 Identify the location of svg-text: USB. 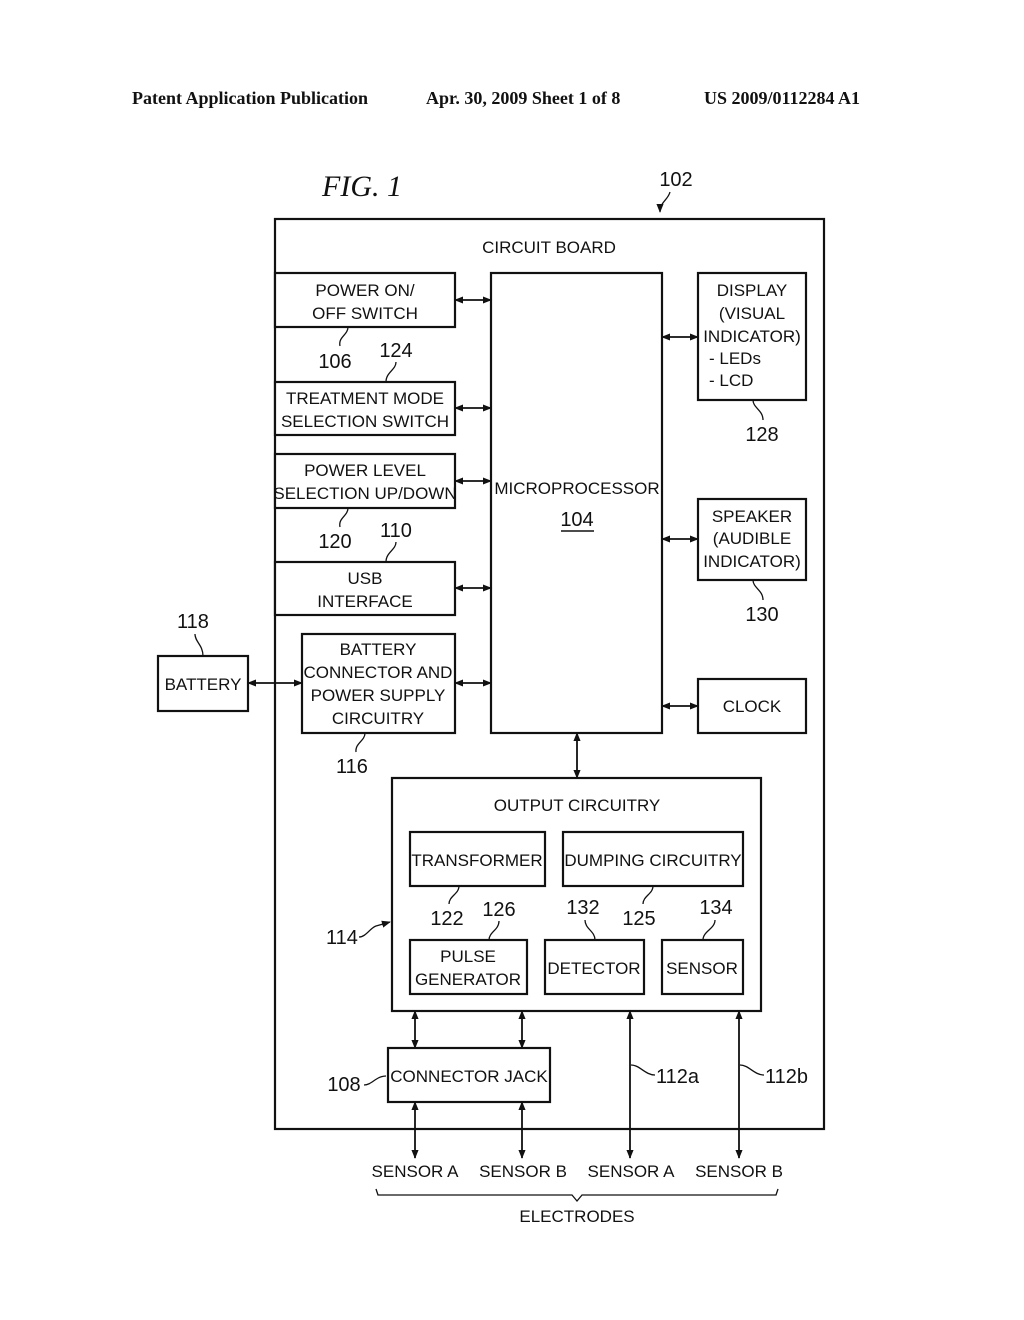
(365, 578).